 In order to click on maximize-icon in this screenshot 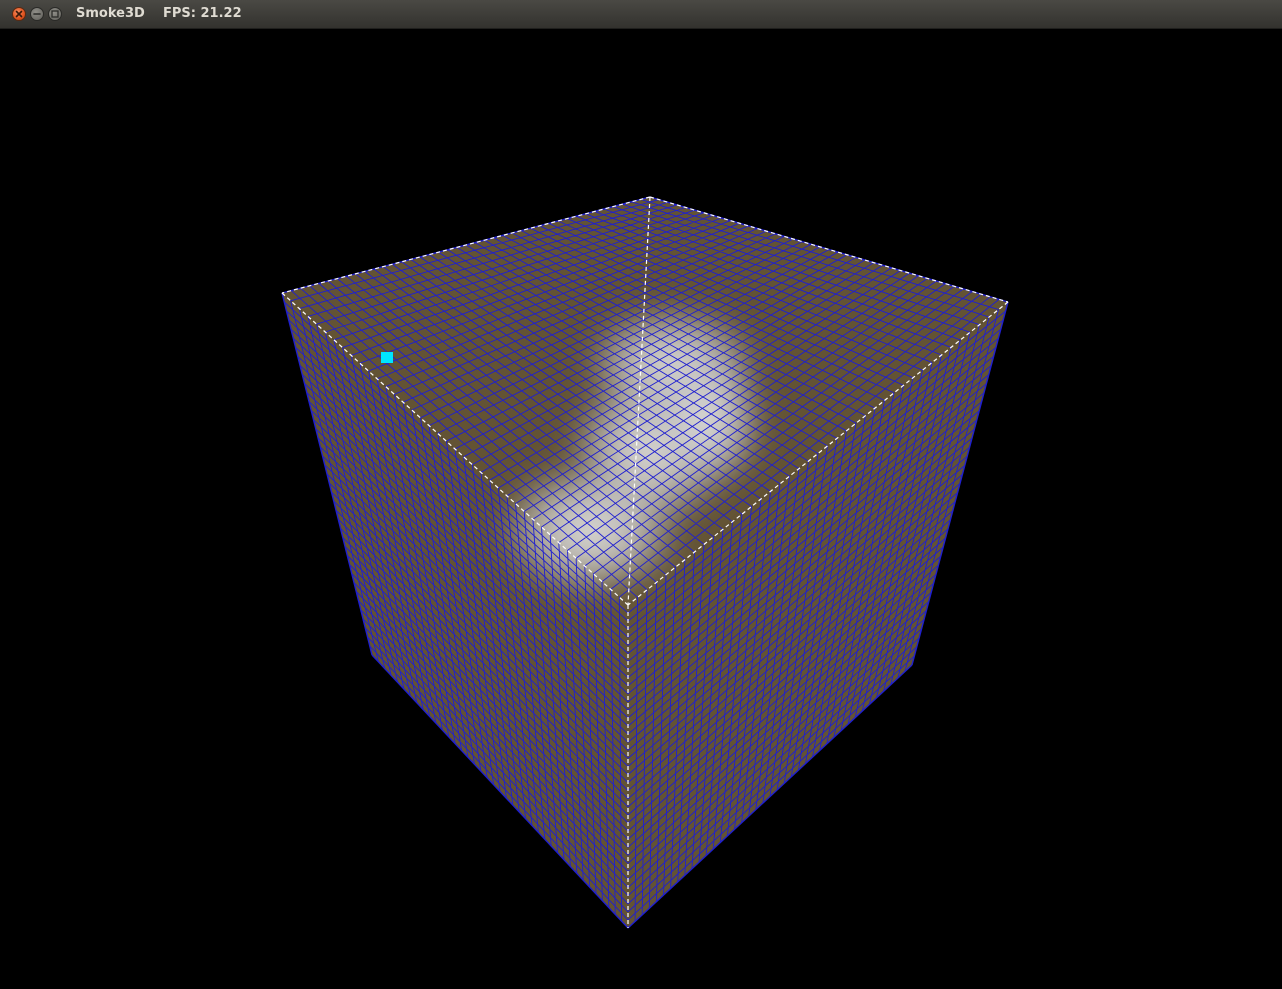, I will do `click(55, 14)`.